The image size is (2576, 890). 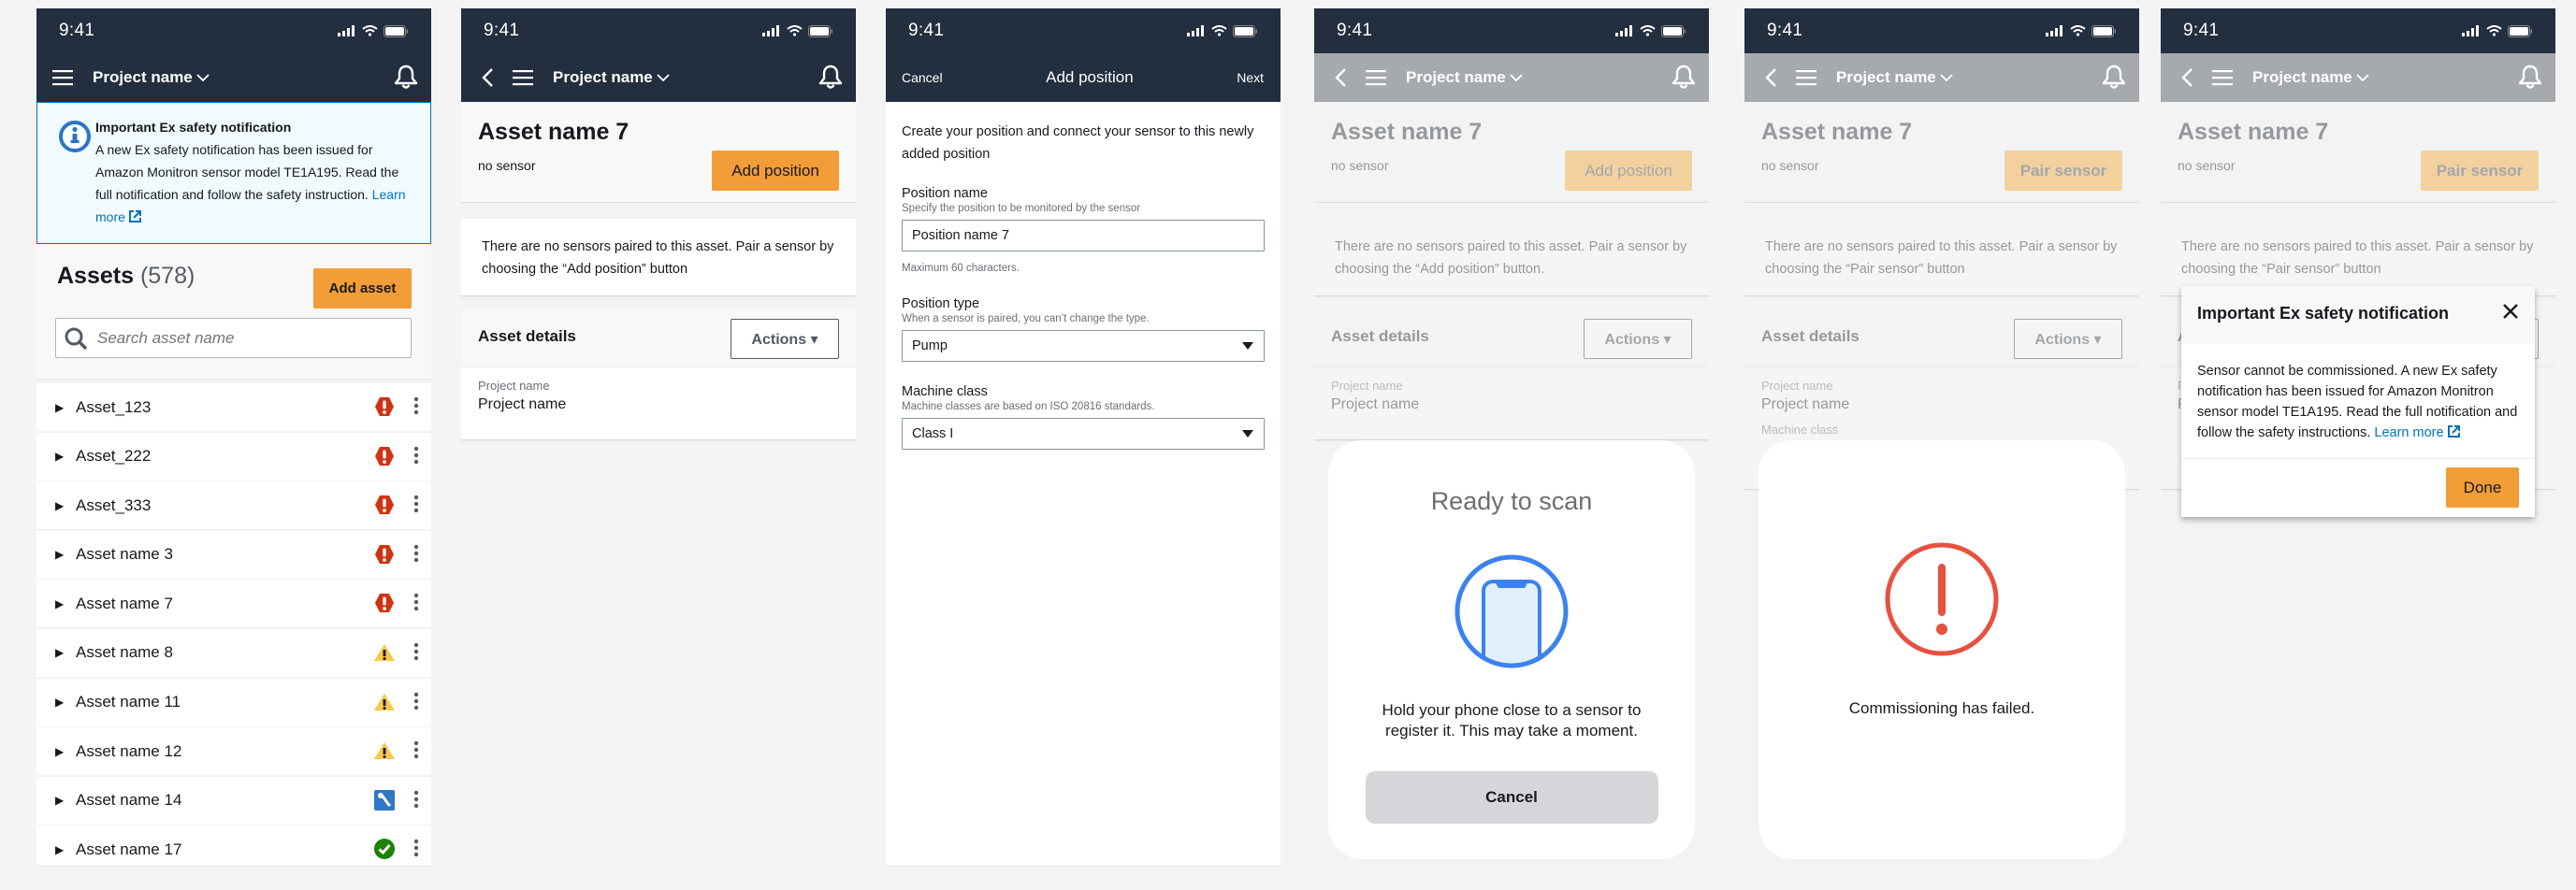 I want to click on learn-more-link: Learn more, so click(x=2417, y=432).